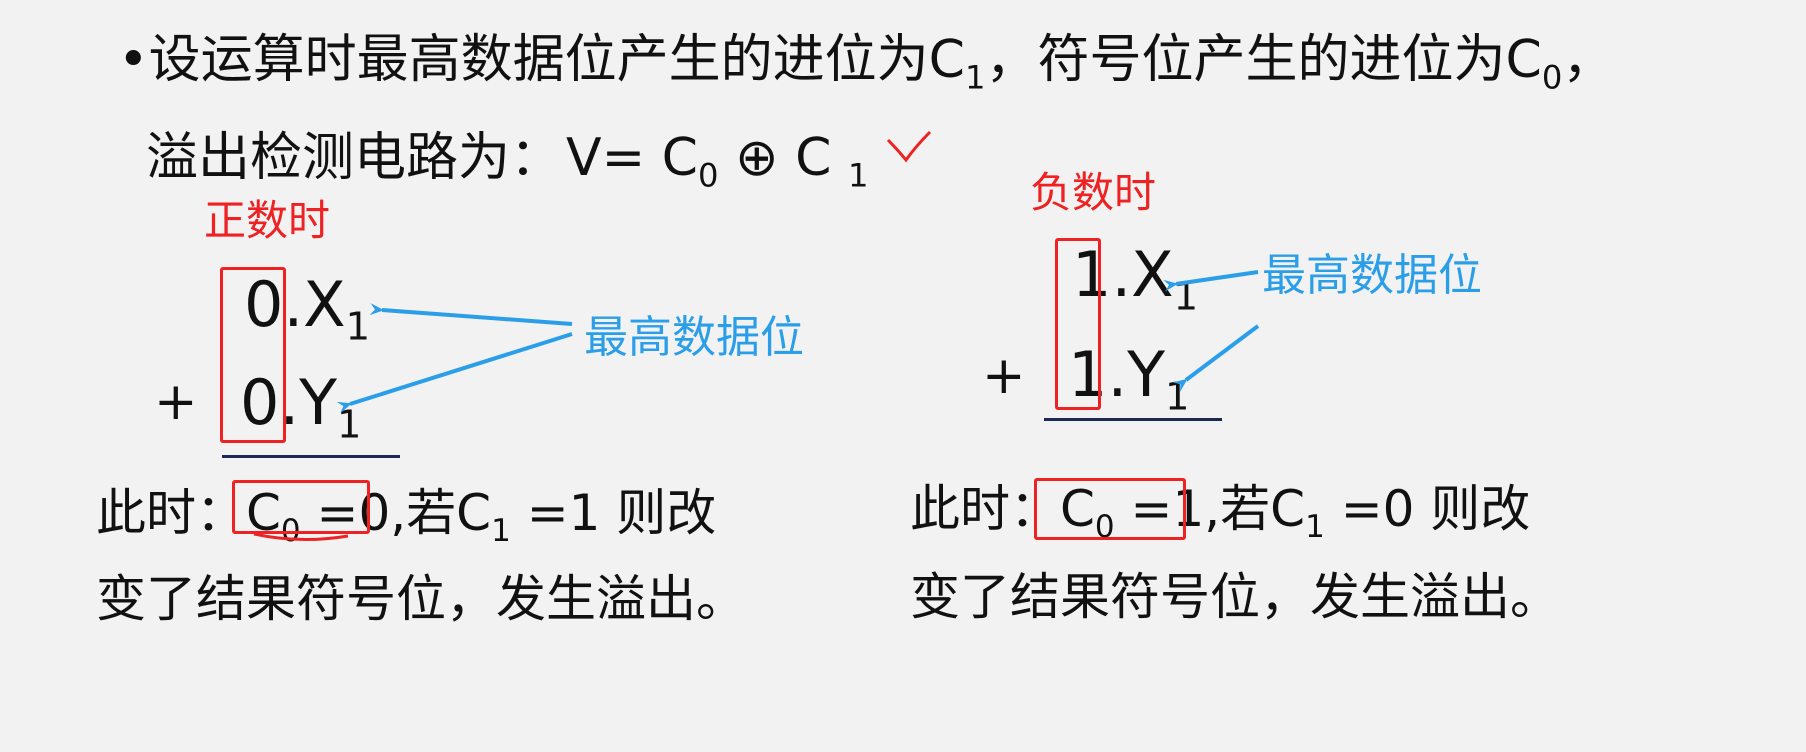 Image resolution: width=1806 pixels, height=752 pixels. Describe the element at coordinates (909, 146) in the screenshot. I see `check-mark-icon` at that location.